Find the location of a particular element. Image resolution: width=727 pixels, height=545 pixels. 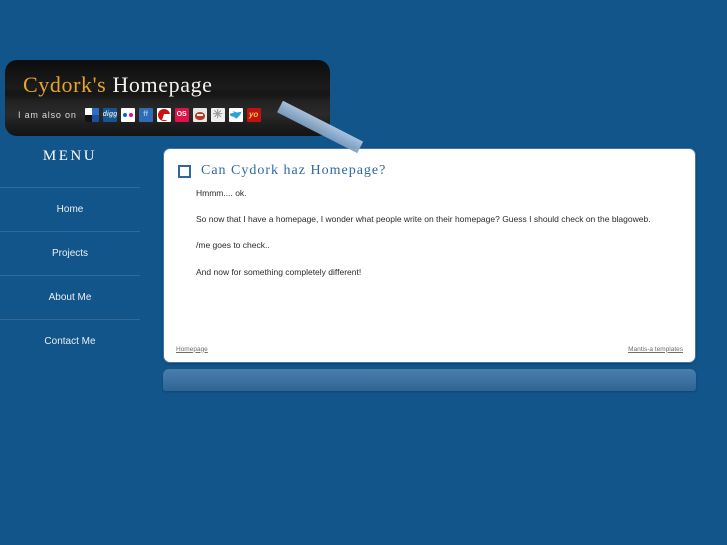

sidebar-item-home: Home is located at coordinates (70, 209).